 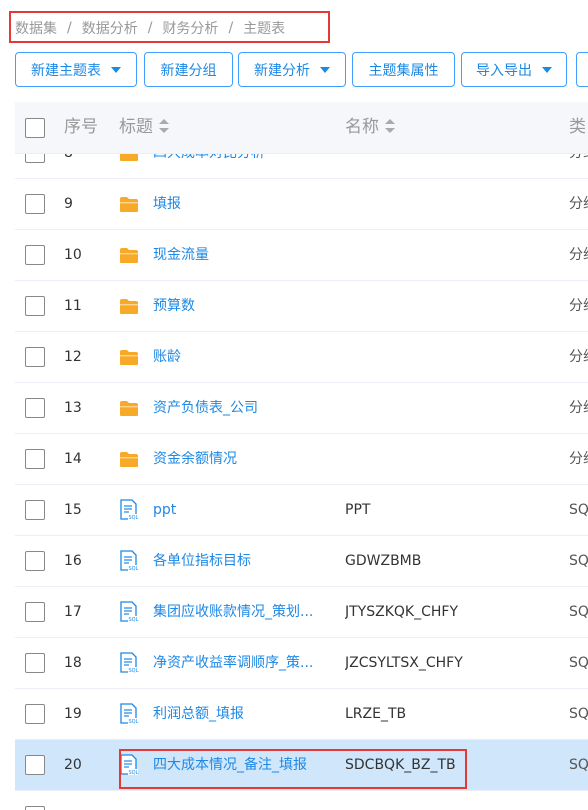 What do you see at coordinates (35, 128) in the screenshot?
I see `select-all-checkbox` at bounding box center [35, 128].